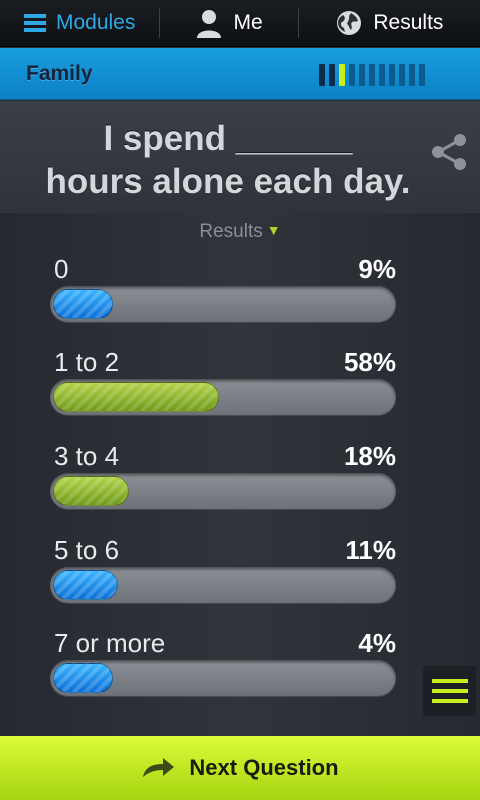 This screenshot has height=800, width=480. Describe the element at coordinates (248, 22) in the screenshot. I see `nav-me-label: Me` at that location.